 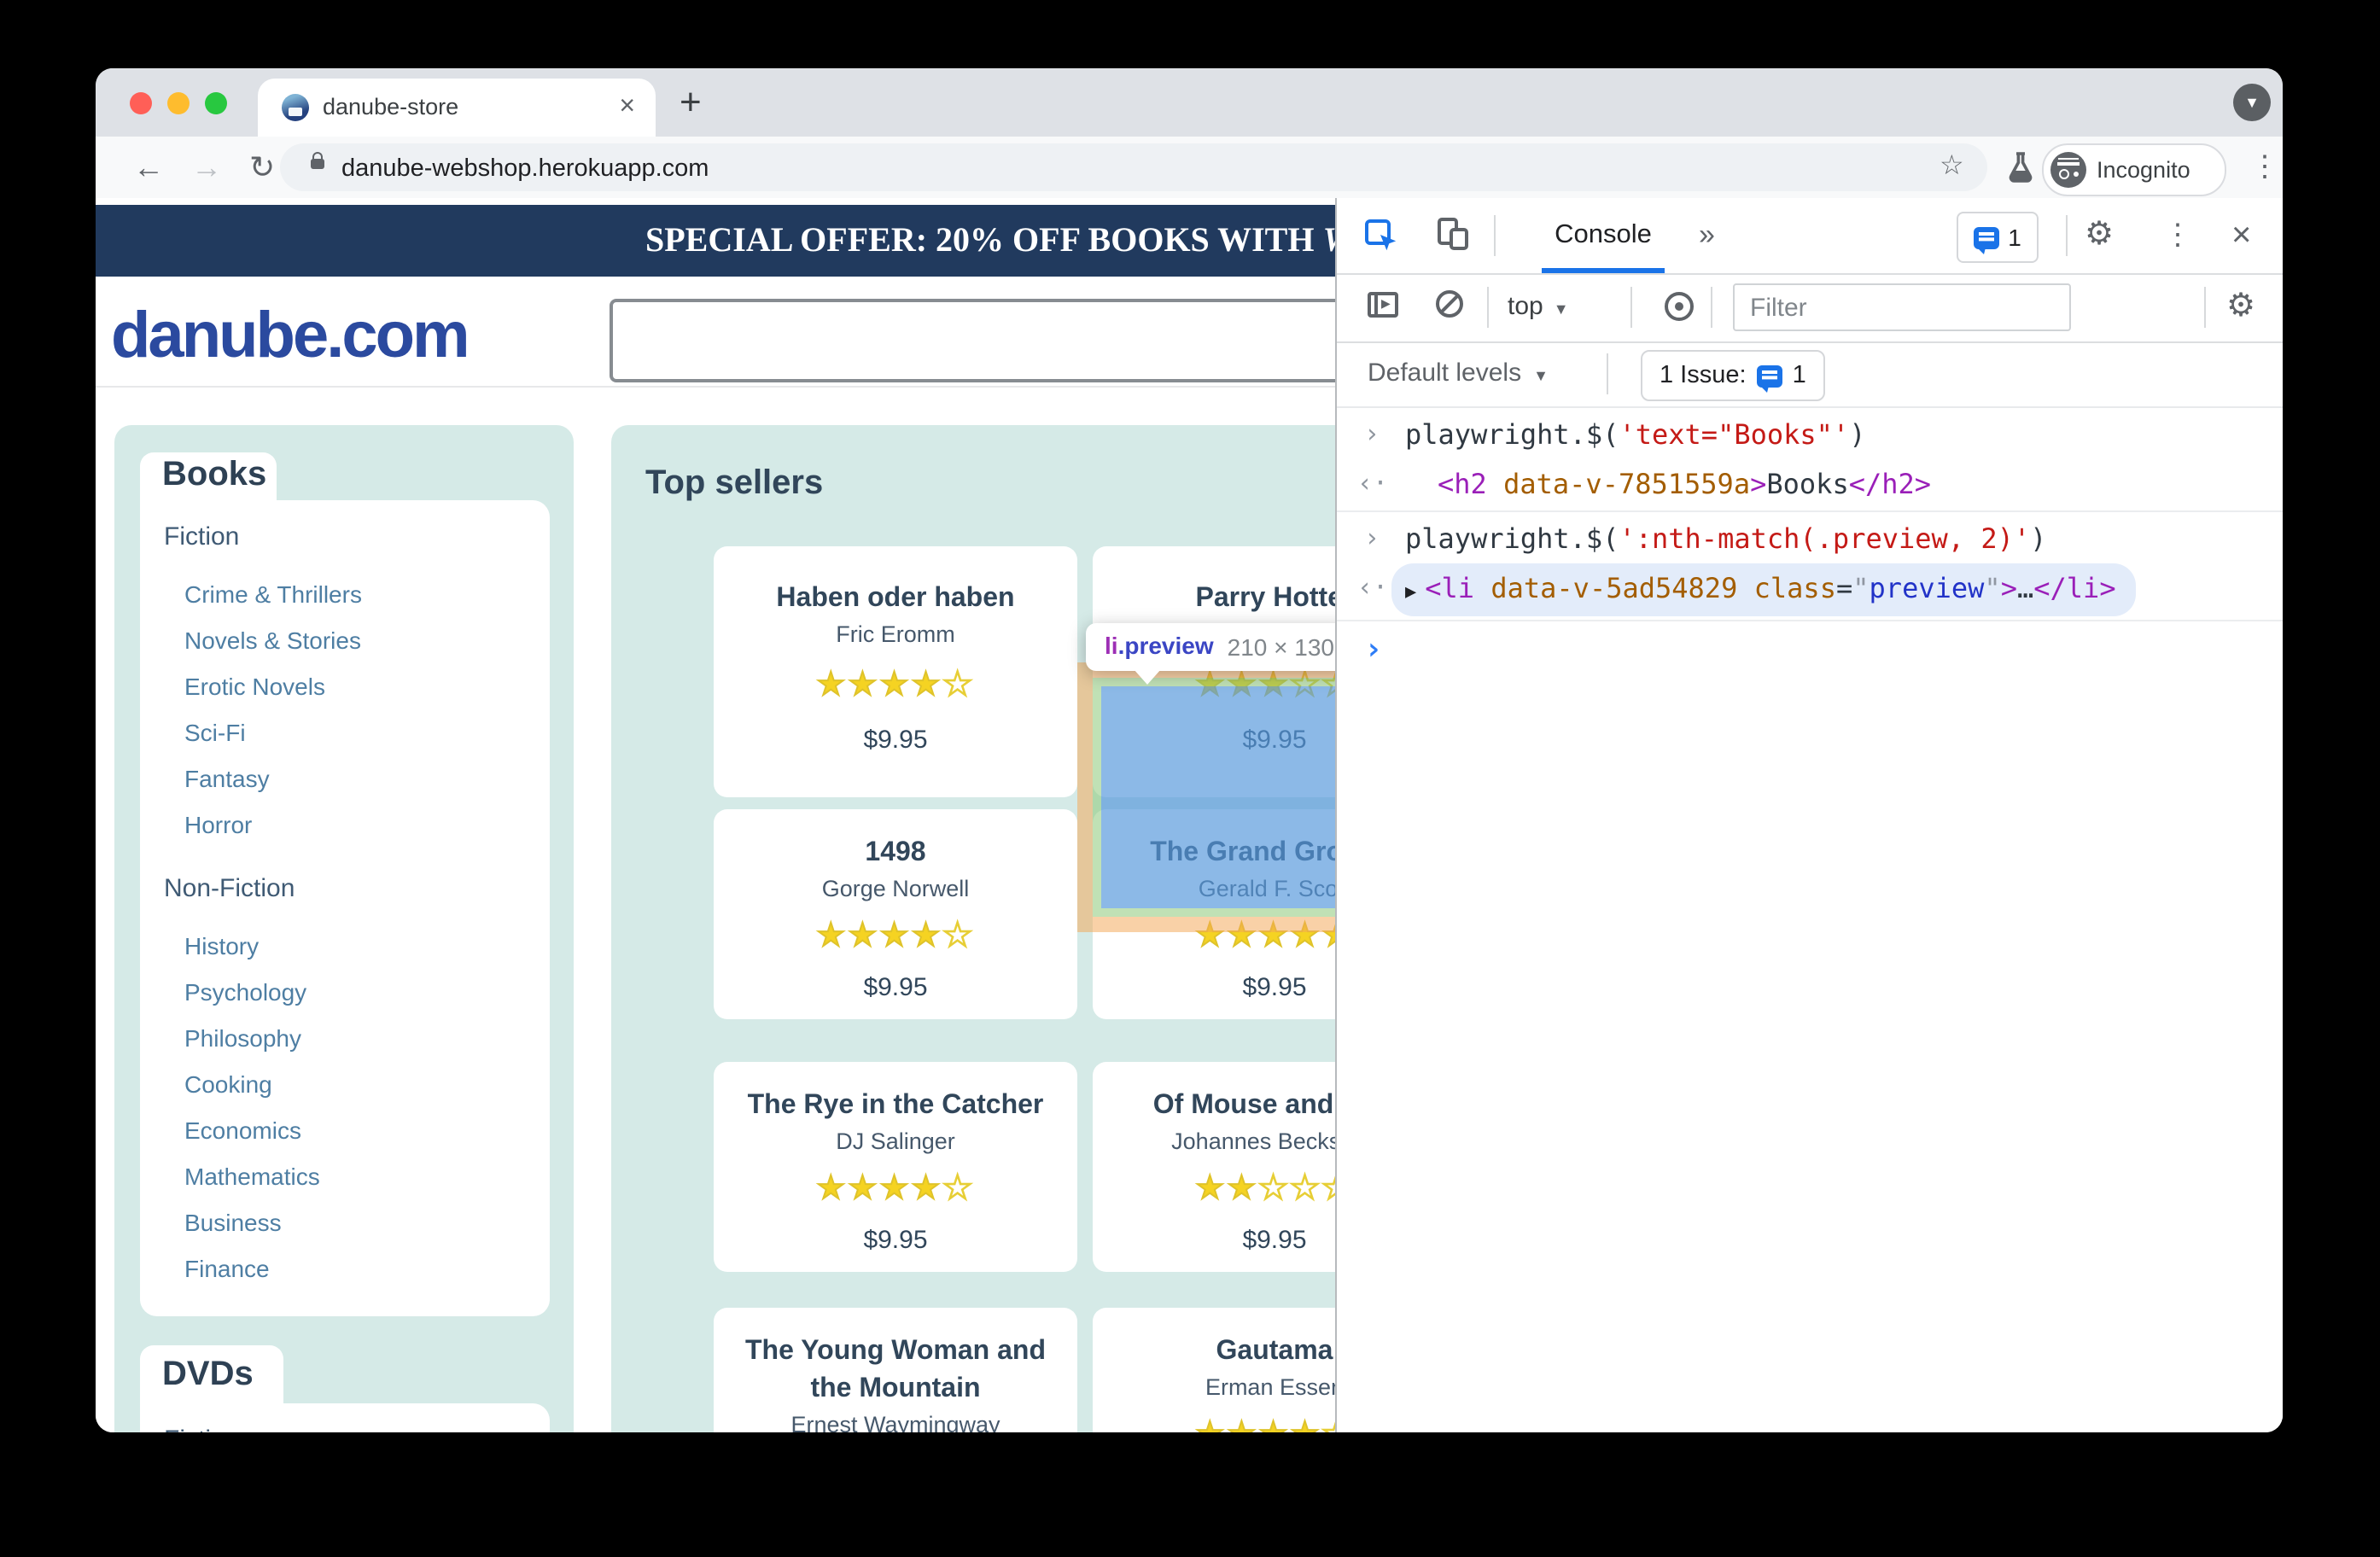 What do you see at coordinates (290, 337) in the screenshot?
I see `site-logo: danube.com` at bounding box center [290, 337].